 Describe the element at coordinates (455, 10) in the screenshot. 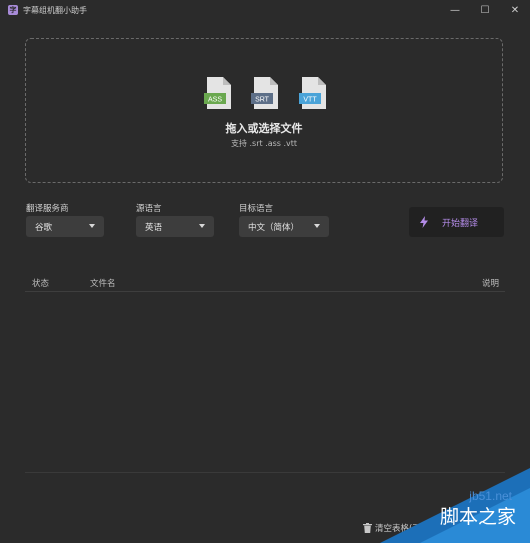

I see `minimize-button: —` at that location.